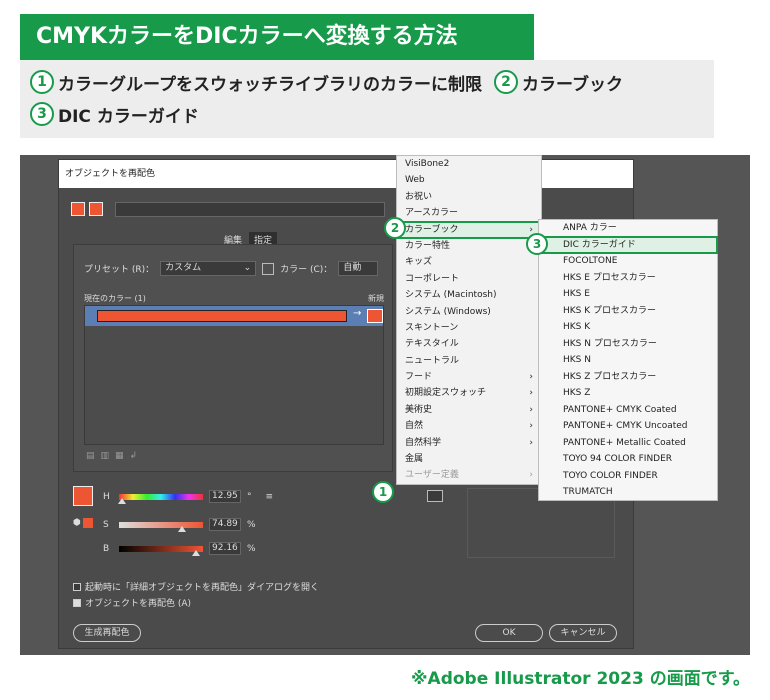 Image resolution: width=770 pixels, height=700 pixels. Describe the element at coordinates (375, 316) in the screenshot. I see `new-color-swatch` at that location.